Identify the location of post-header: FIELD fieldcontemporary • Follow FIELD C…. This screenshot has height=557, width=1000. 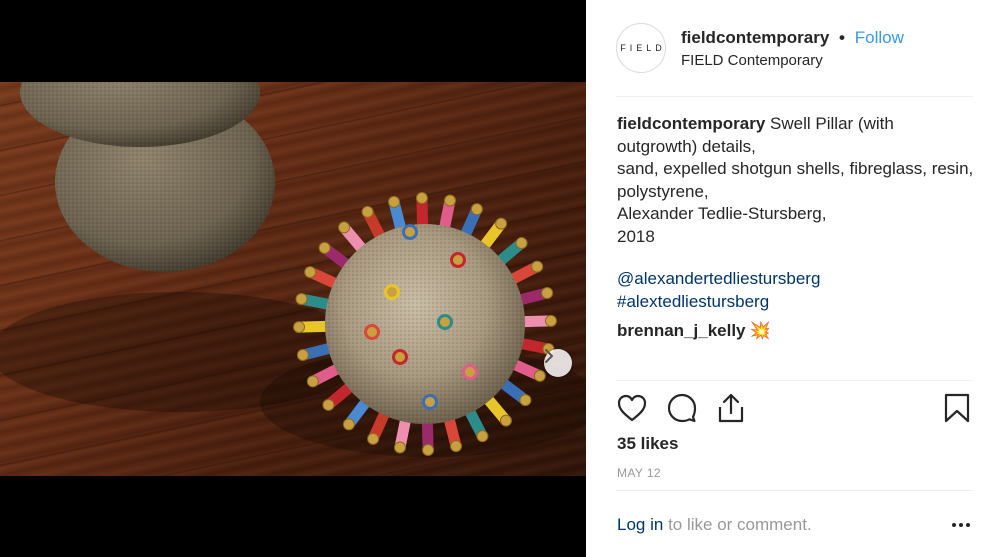
(793, 48).